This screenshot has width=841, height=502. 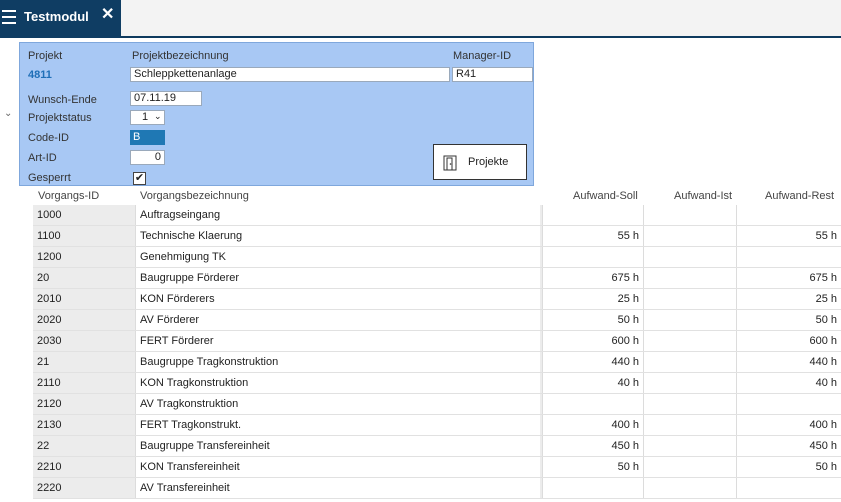 What do you see at coordinates (338, 425) in the screenshot?
I see `cell-vorgangsbezeichnung: FERT Tragkonstrukt.` at bounding box center [338, 425].